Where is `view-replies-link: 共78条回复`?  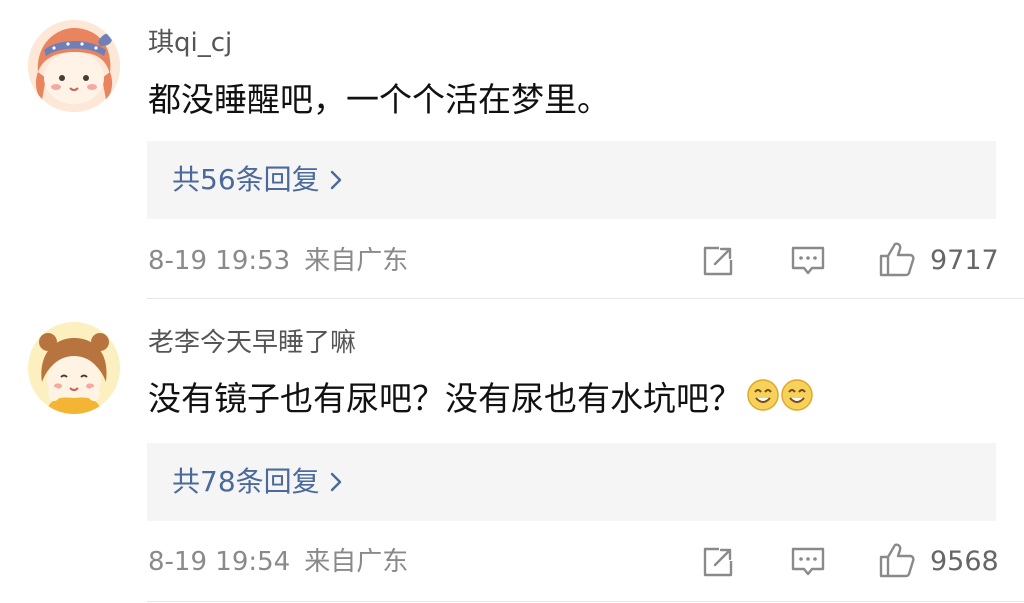
view-replies-link: 共78条回复 is located at coordinates (257, 482).